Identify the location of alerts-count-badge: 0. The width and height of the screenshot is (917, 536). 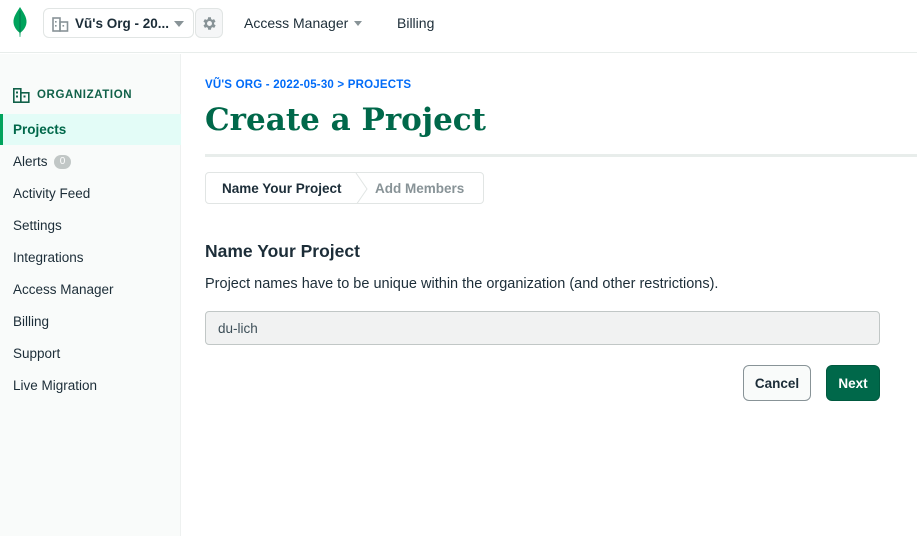
(62, 162).